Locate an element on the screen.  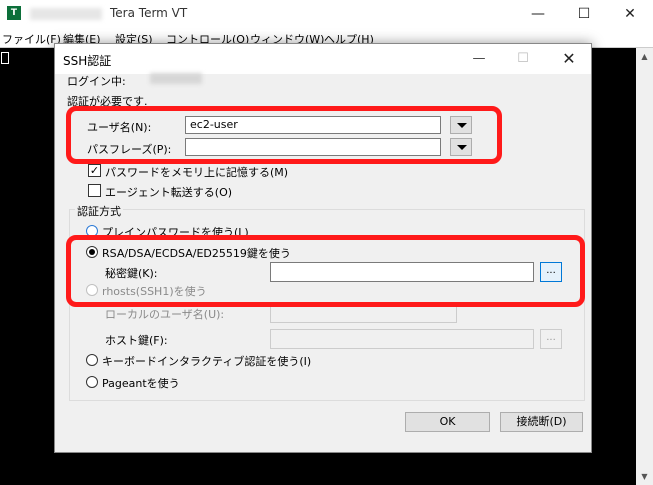
ok-button: OK is located at coordinates (447, 422).